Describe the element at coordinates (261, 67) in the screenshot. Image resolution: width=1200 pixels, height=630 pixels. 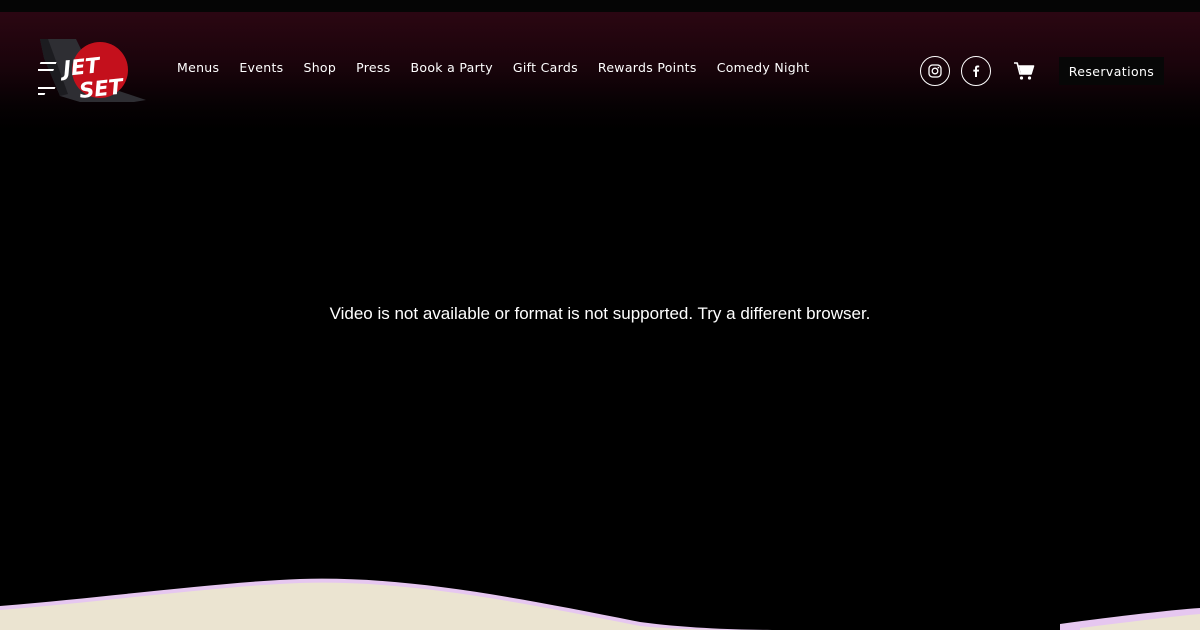
I see `nav-events: Events` at that location.